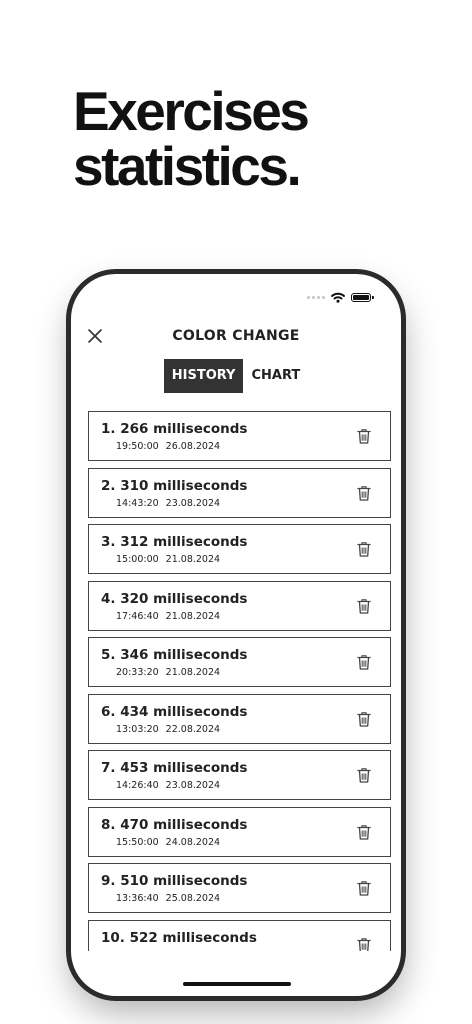 This screenshot has width=472, height=1024. I want to click on result-title: 4. 320 milliseconds, so click(174, 598).